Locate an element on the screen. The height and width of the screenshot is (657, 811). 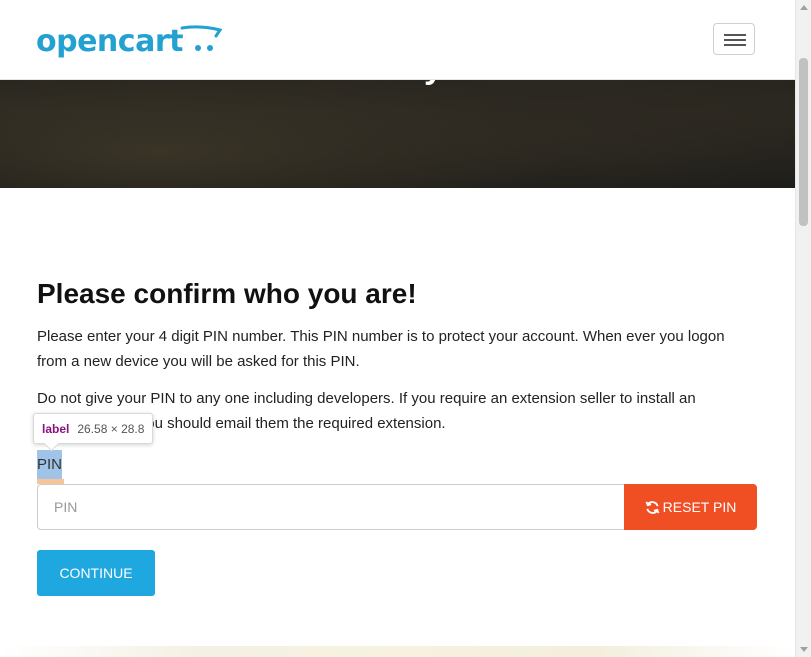
scroll-up-icon is located at coordinates (804, 7).